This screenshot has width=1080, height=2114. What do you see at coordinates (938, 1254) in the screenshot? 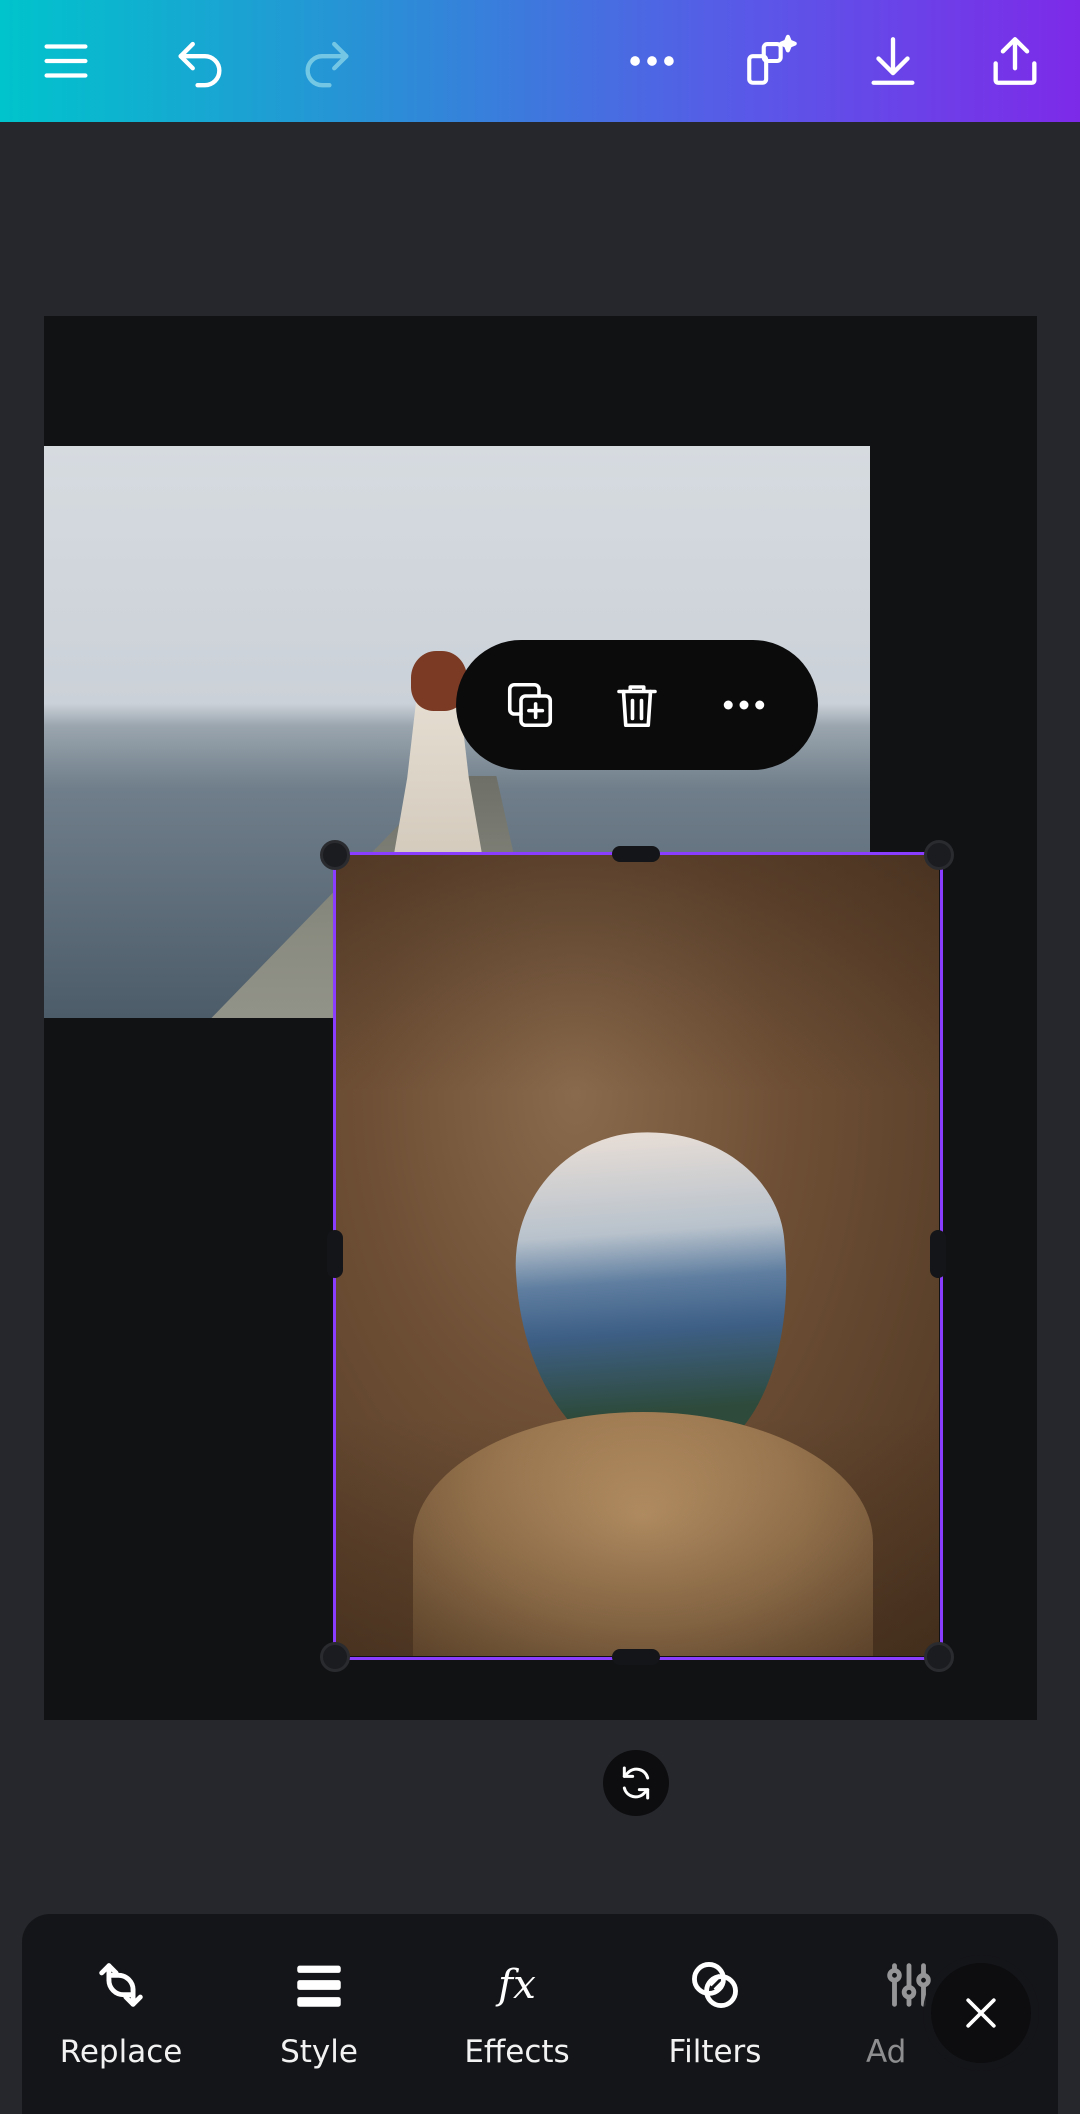
I see `resize-handle-right` at bounding box center [938, 1254].